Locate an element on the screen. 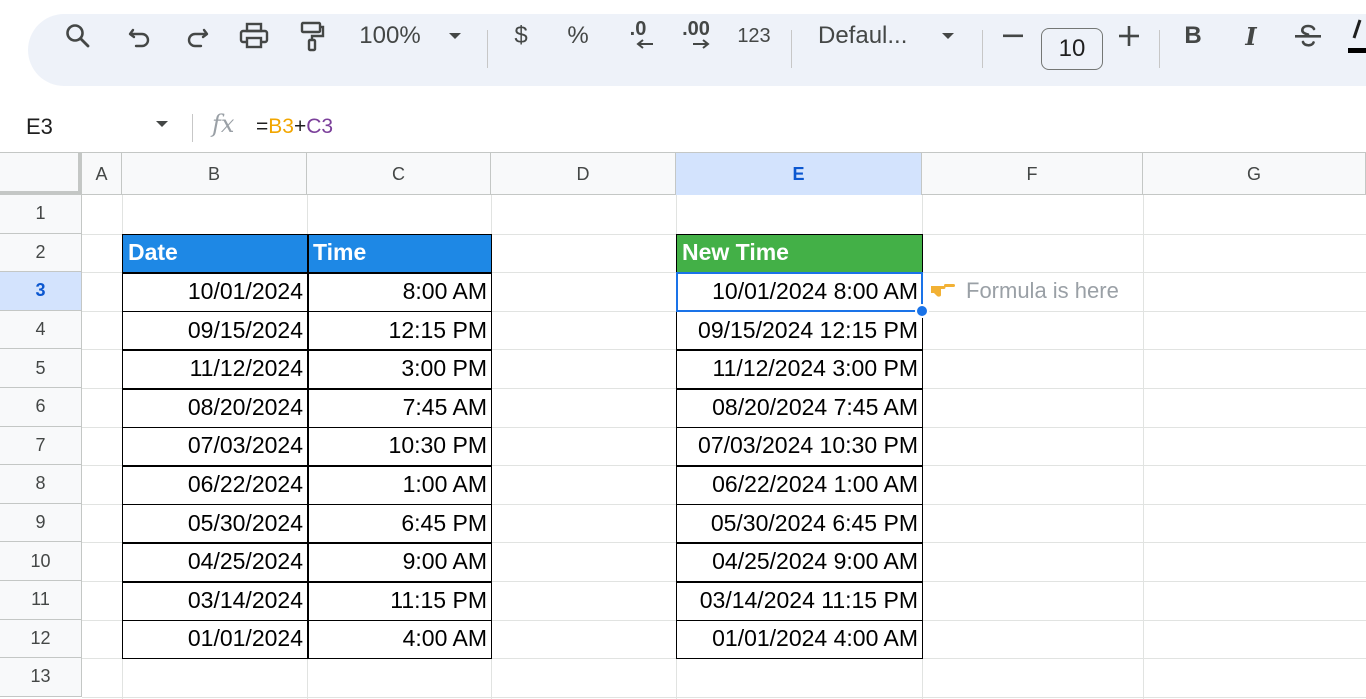  time-cell: 7:45 AM is located at coordinates (399, 407).